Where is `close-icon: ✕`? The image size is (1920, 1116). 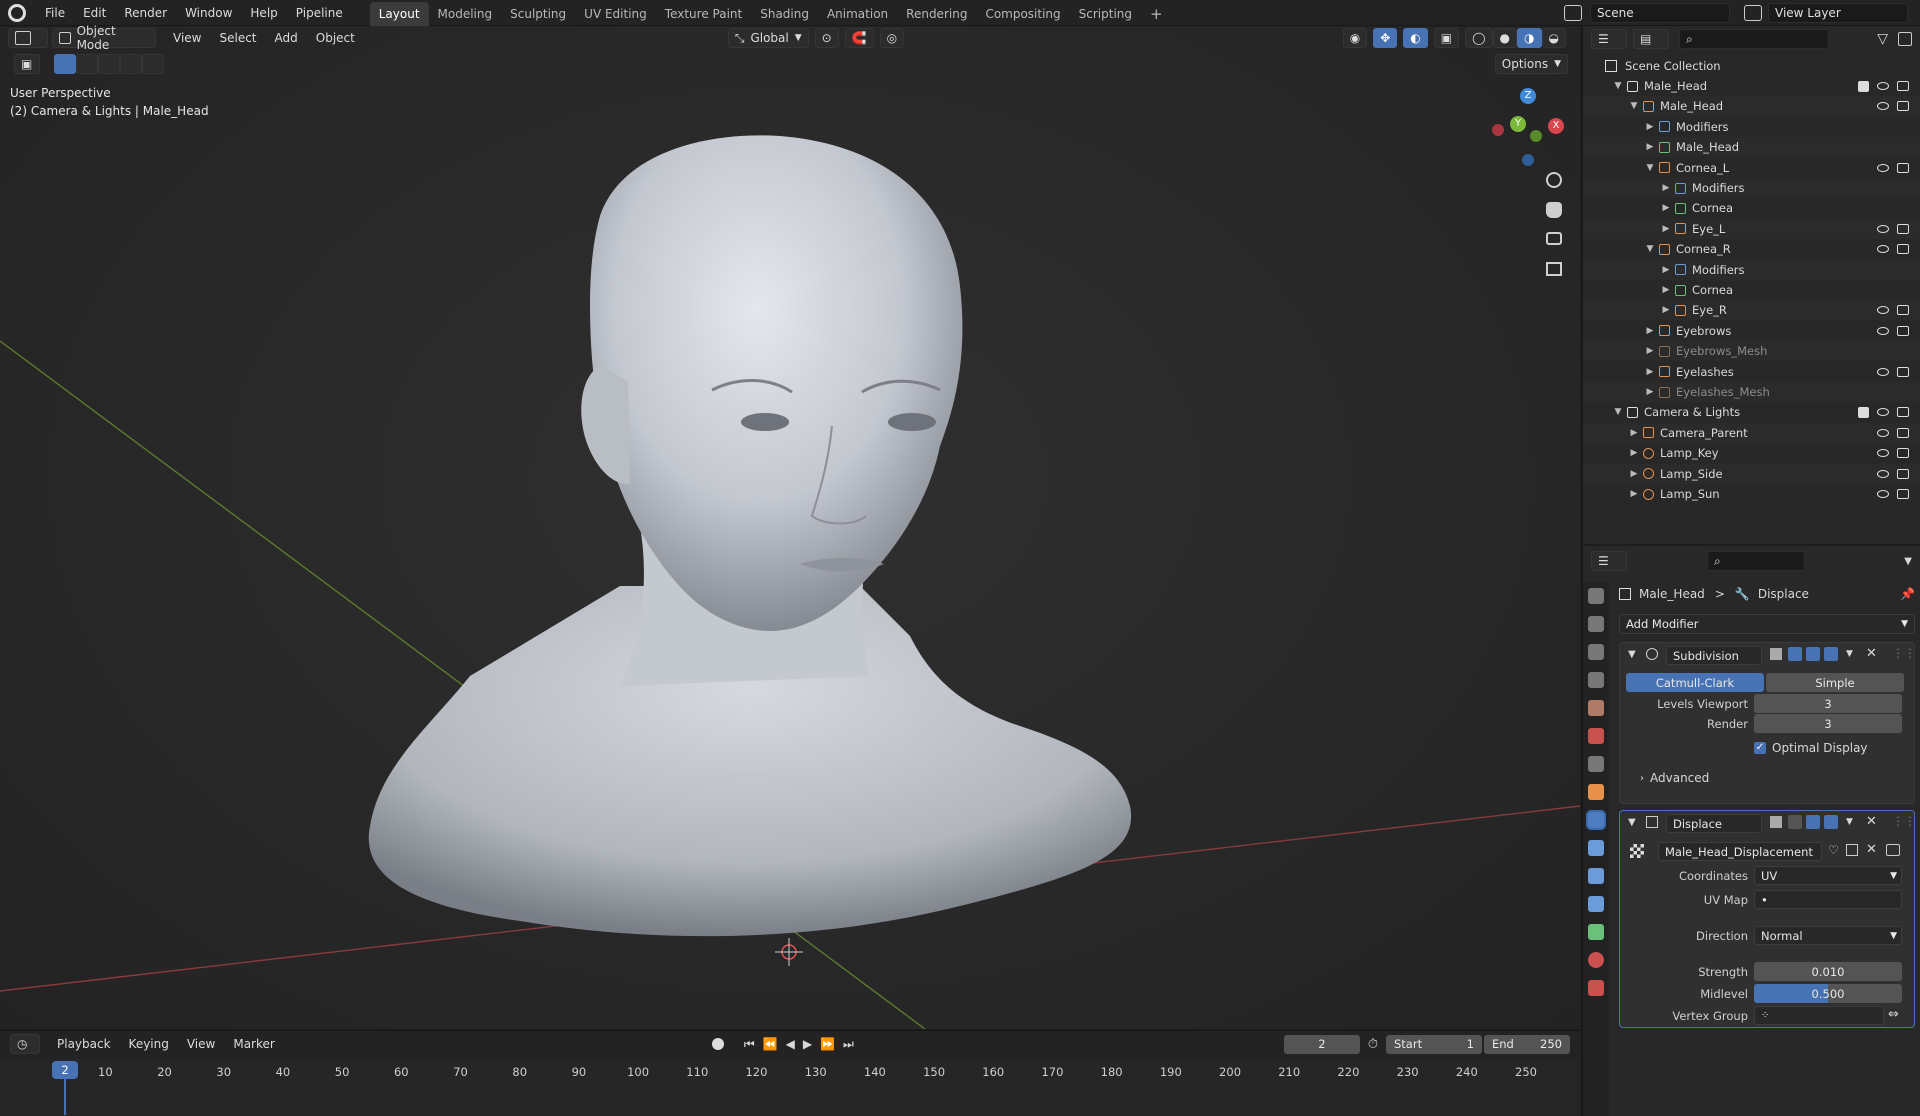
close-icon: ✕ is located at coordinates (1871, 821).